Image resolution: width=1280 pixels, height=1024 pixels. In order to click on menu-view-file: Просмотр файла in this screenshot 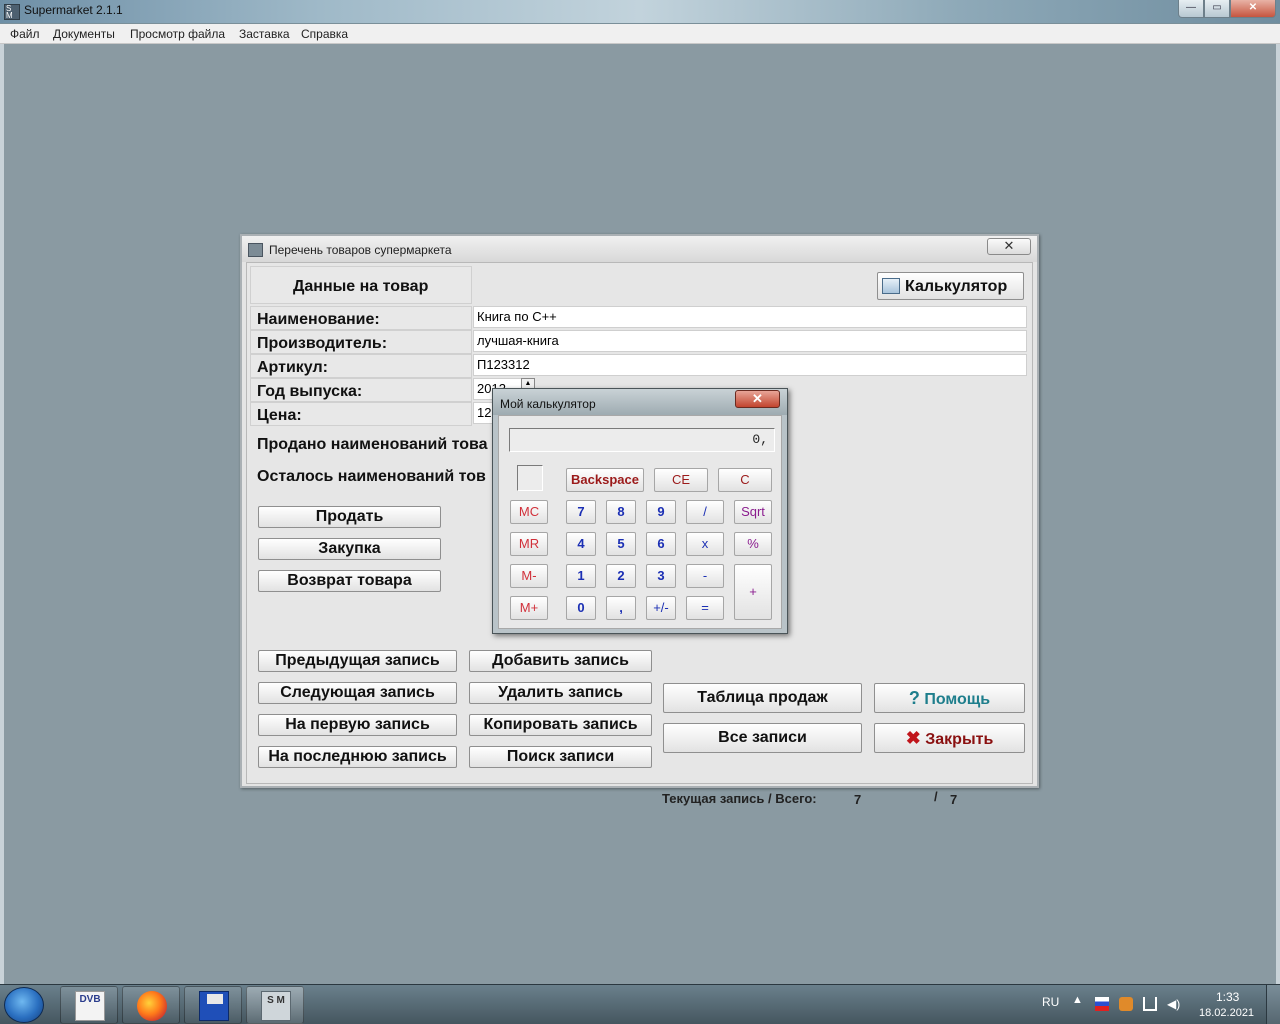, I will do `click(177, 34)`.